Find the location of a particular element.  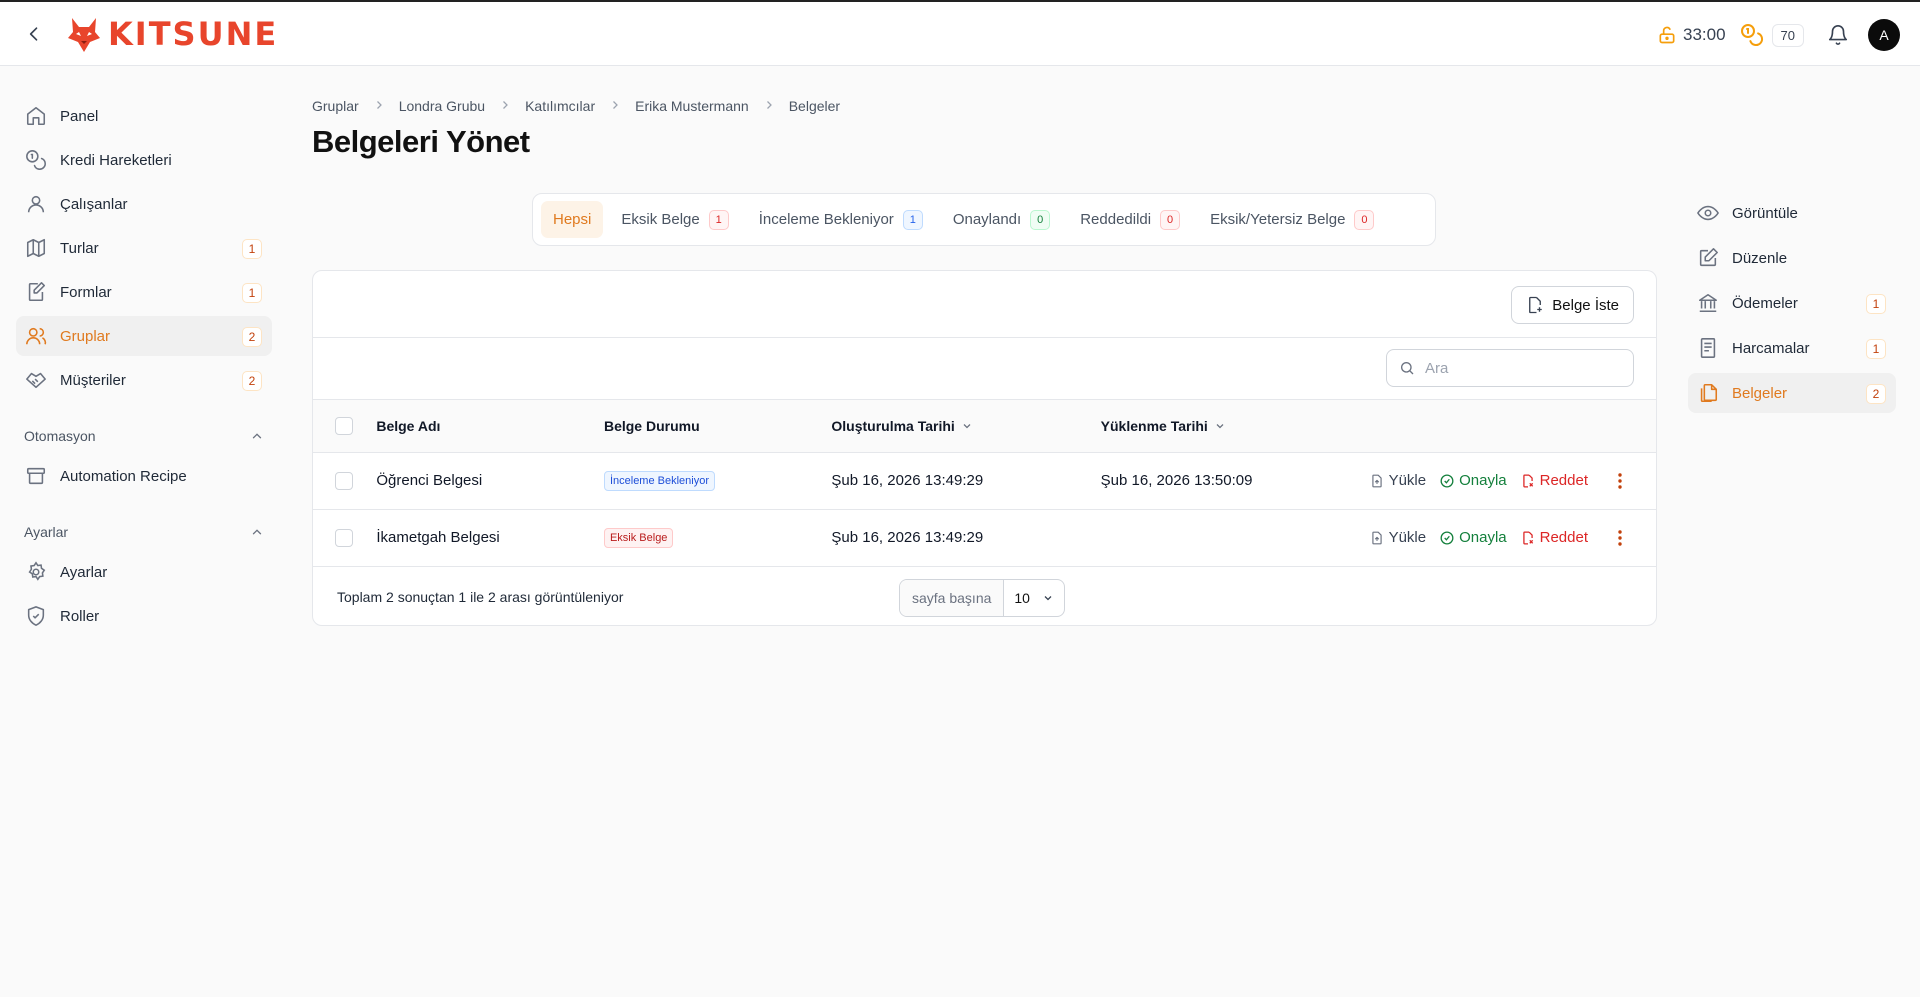

tab-missing: Eksik Belge 1 is located at coordinates (674, 219).